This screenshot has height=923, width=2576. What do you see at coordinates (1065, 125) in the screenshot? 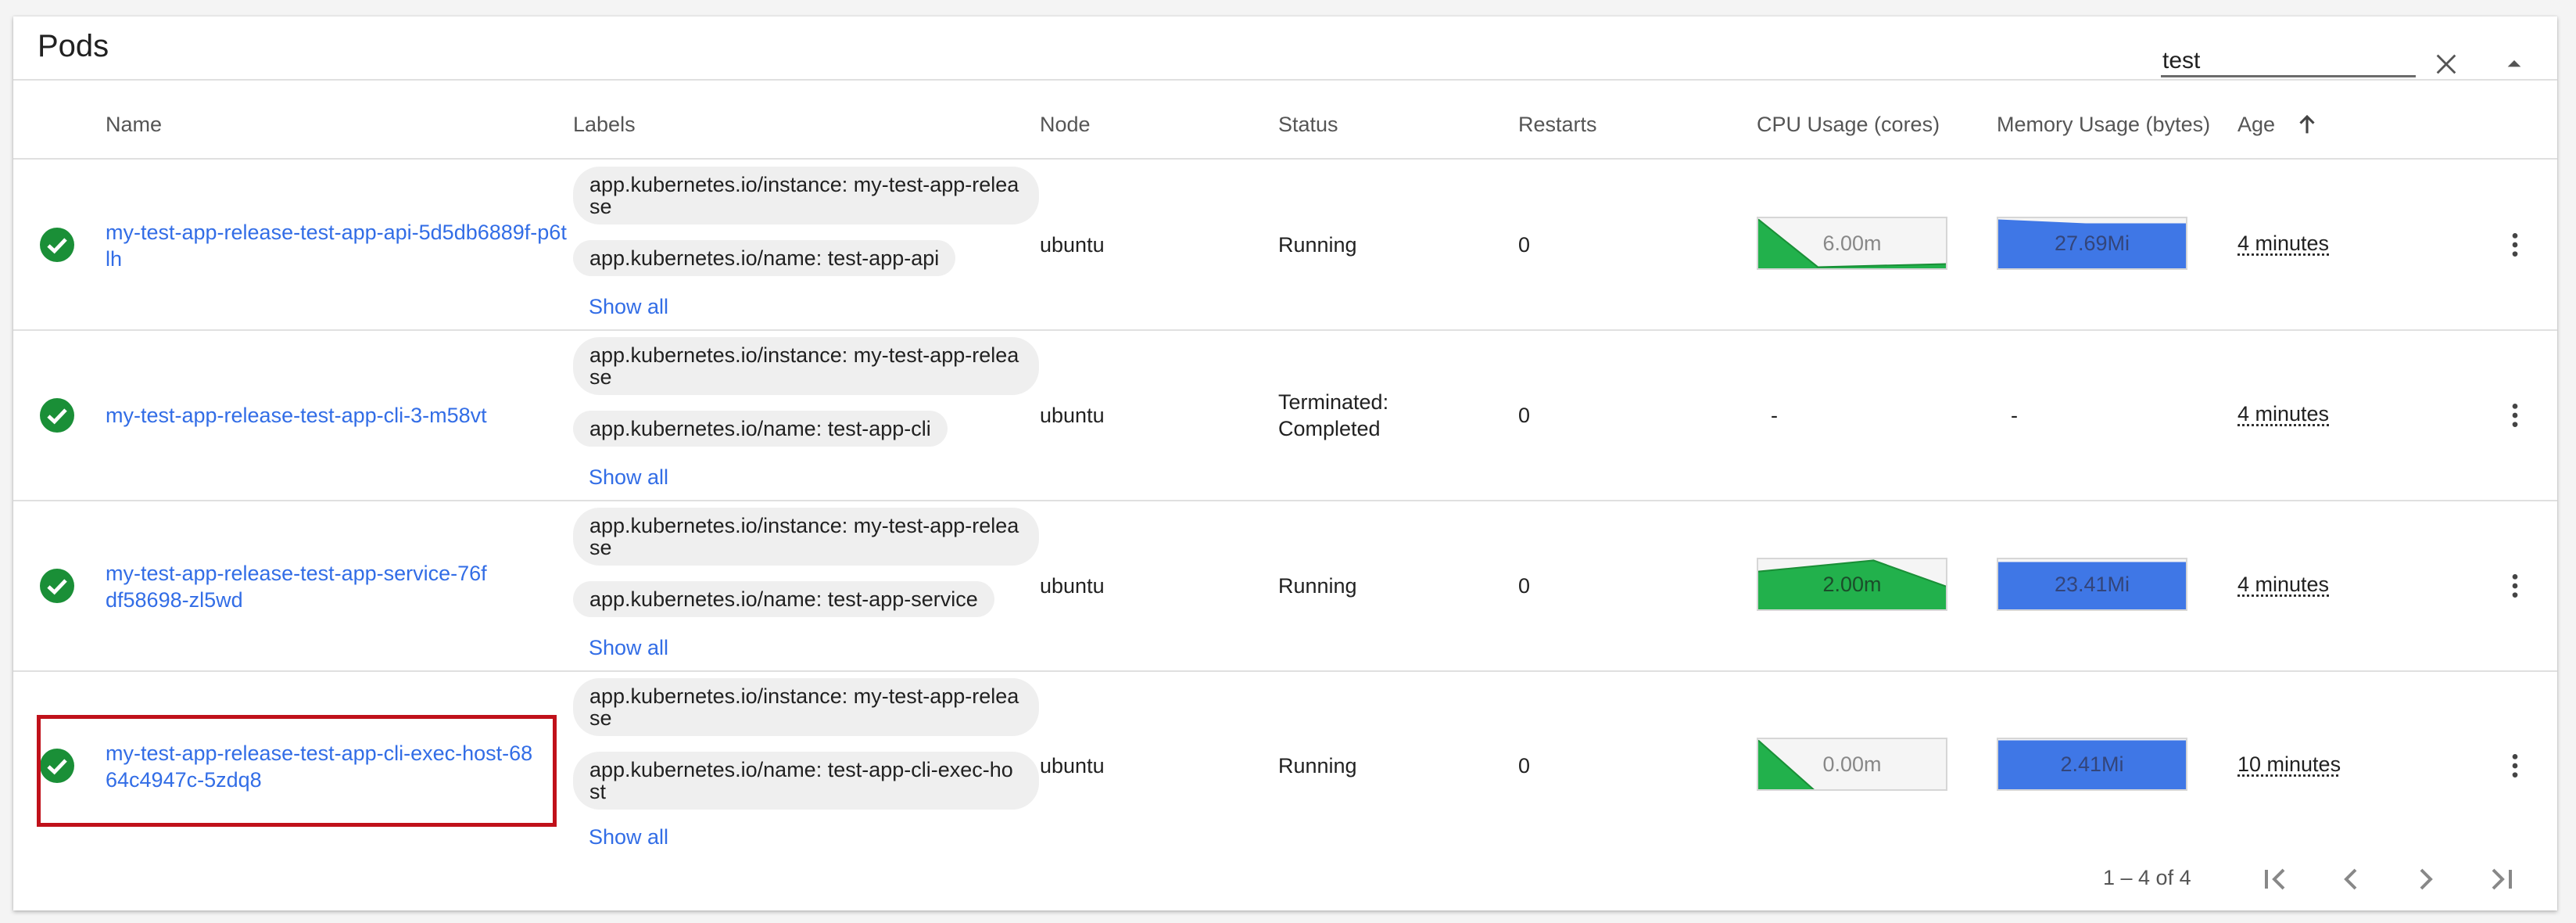
I see `column-header-node: Node` at bounding box center [1065, 125].